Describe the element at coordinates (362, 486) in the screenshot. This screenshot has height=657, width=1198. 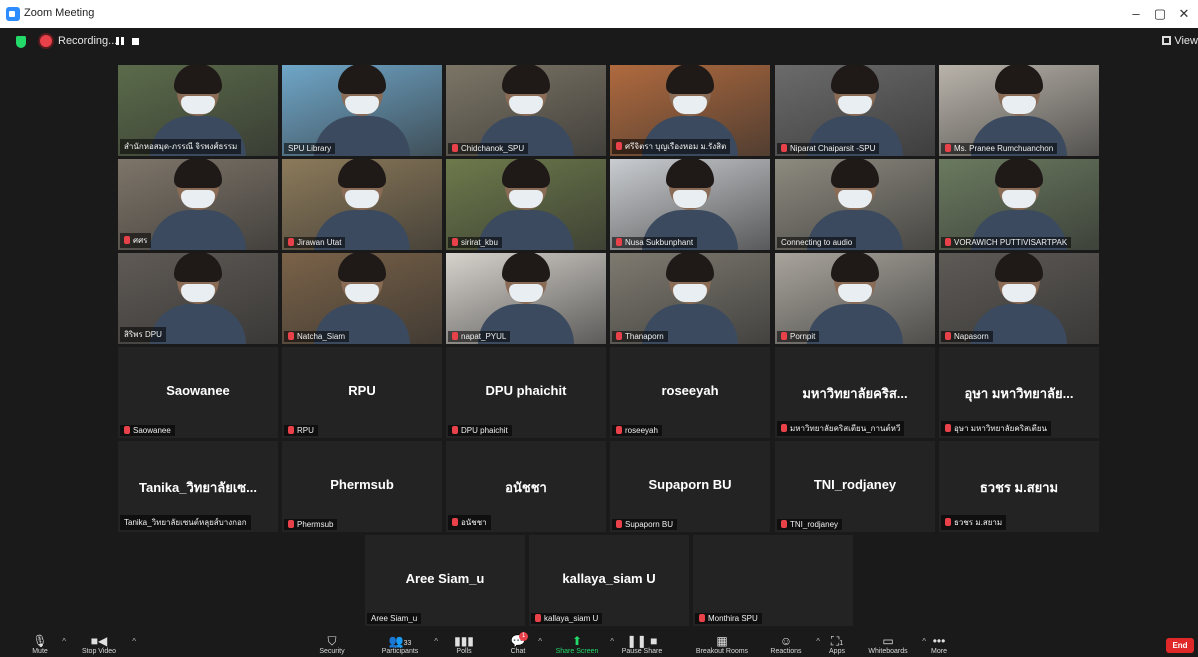
I see `participant-tile: Phermsub Phermsub` at that location.